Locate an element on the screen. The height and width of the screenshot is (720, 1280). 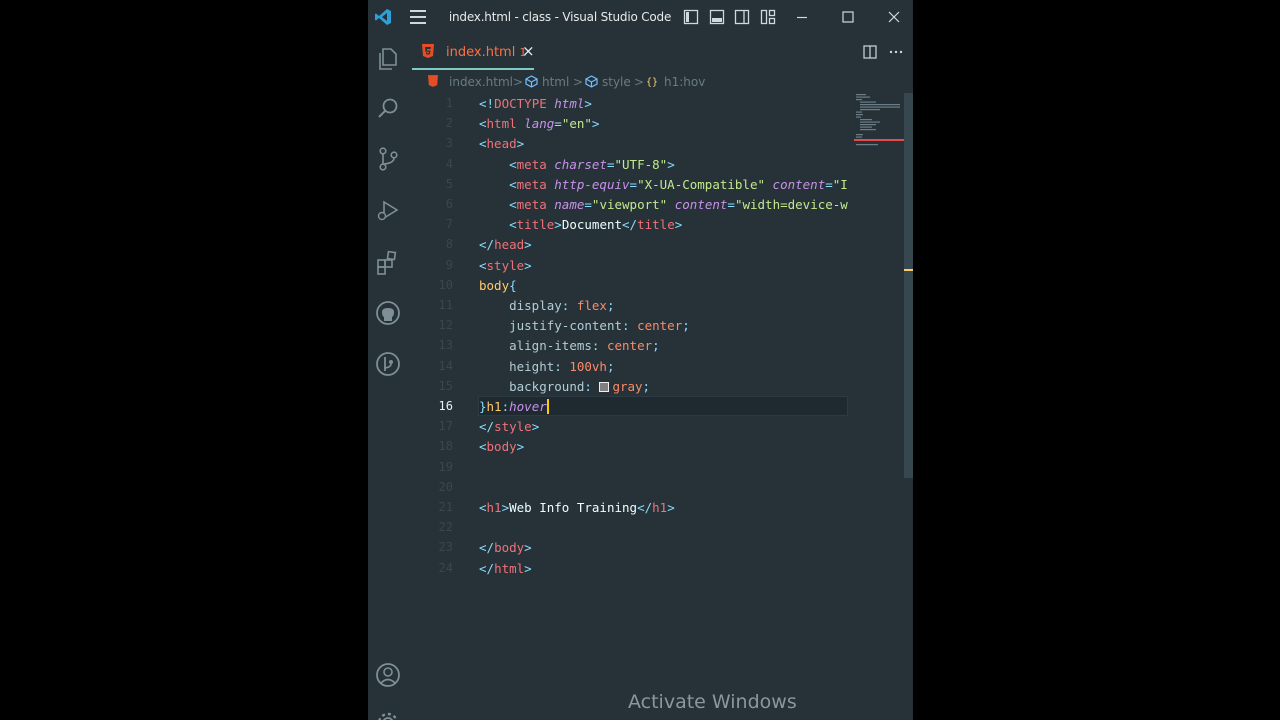
github-icon is located at coordinates (388, 313).